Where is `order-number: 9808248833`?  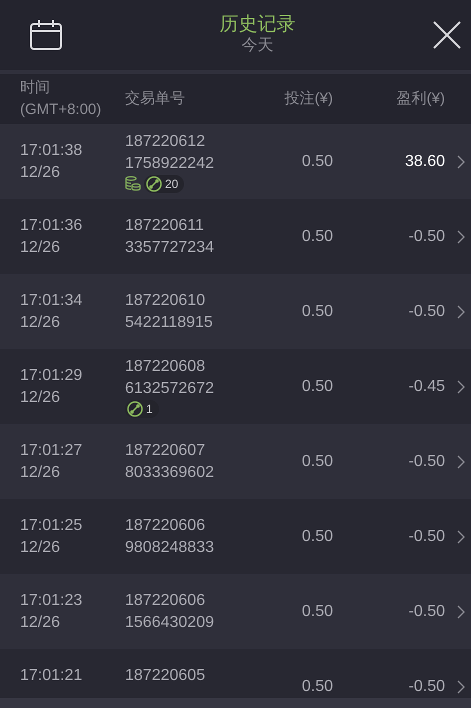
order-number: 9808248833 is located at coordinates (170, 548).